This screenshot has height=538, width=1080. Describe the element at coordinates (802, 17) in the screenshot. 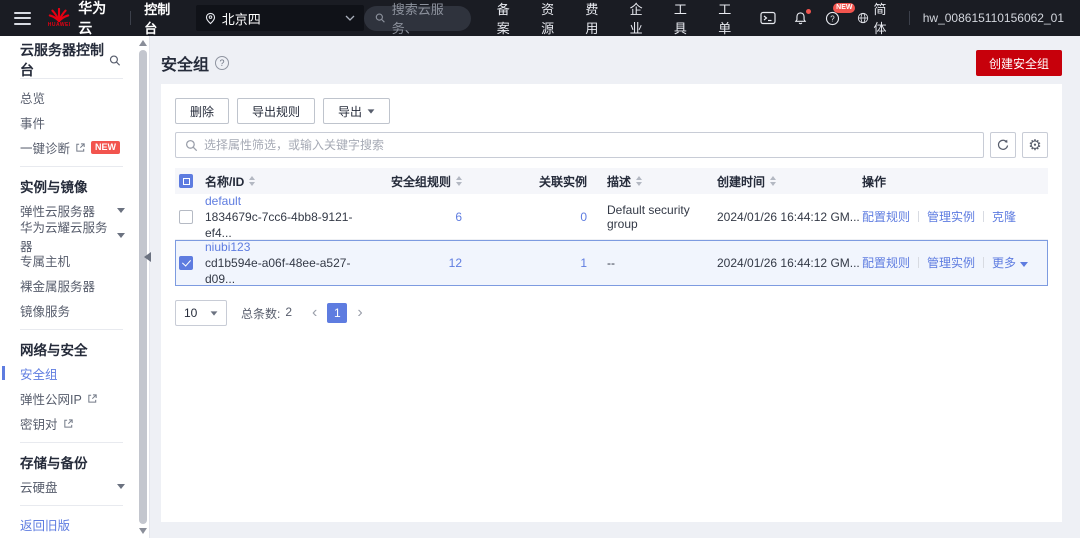

I see `notifications-bell-icon` at that location.